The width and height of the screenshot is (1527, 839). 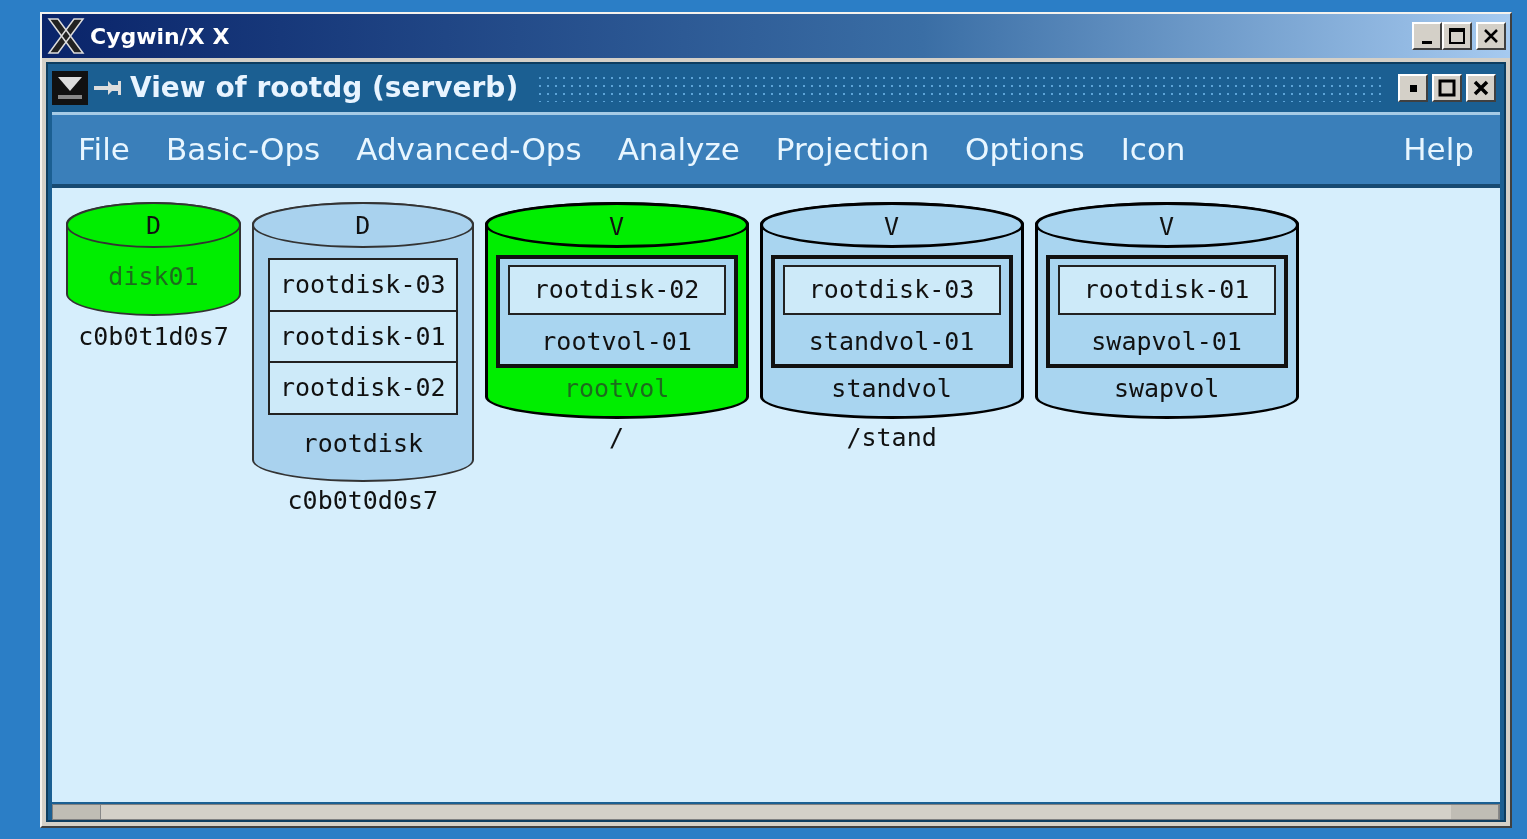 I want to click on volume-name: rootvol, so click(x=616, y=389).